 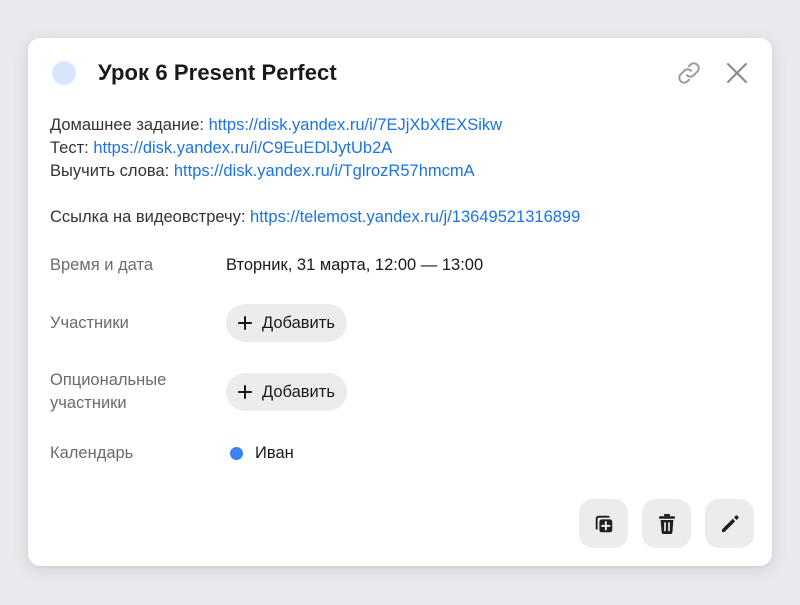 I want to click on participants-label: Участники, so click(x=89, y=322).